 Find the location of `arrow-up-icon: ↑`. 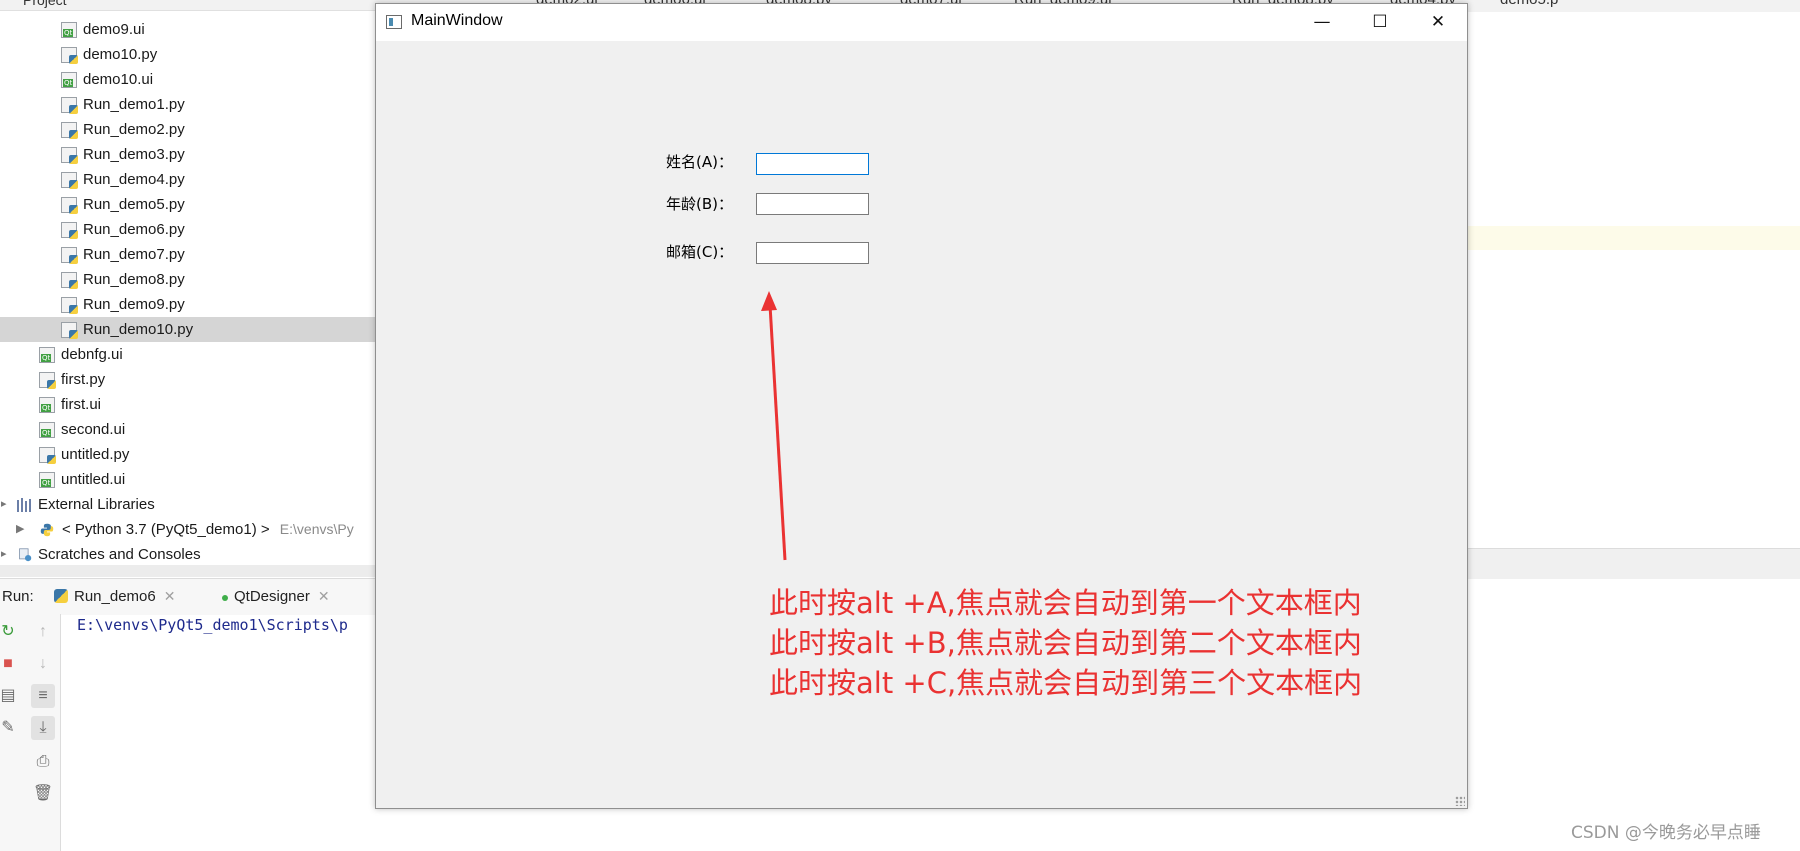

arrow-up-icon: ↑ is located at coordinates (43, 632).